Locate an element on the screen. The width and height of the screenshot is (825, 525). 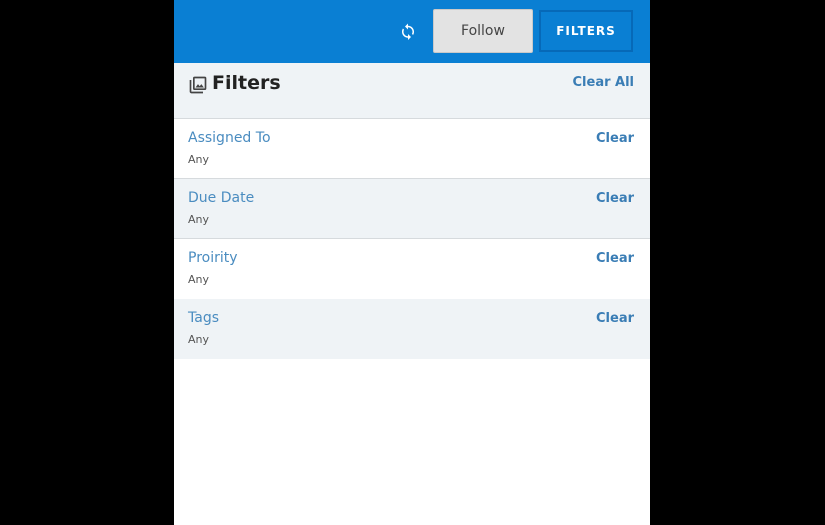
refresh-icon is located at coordinates (408, 31).